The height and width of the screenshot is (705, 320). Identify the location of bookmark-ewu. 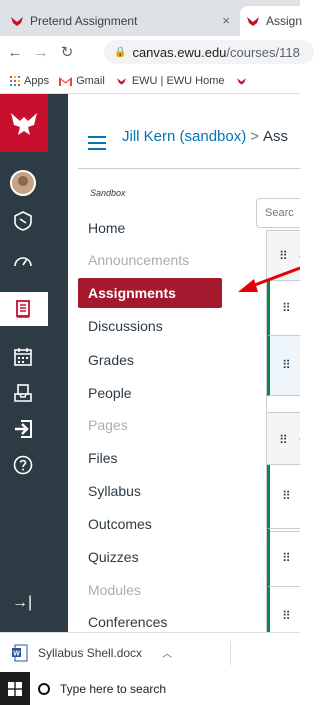
(243, 81).